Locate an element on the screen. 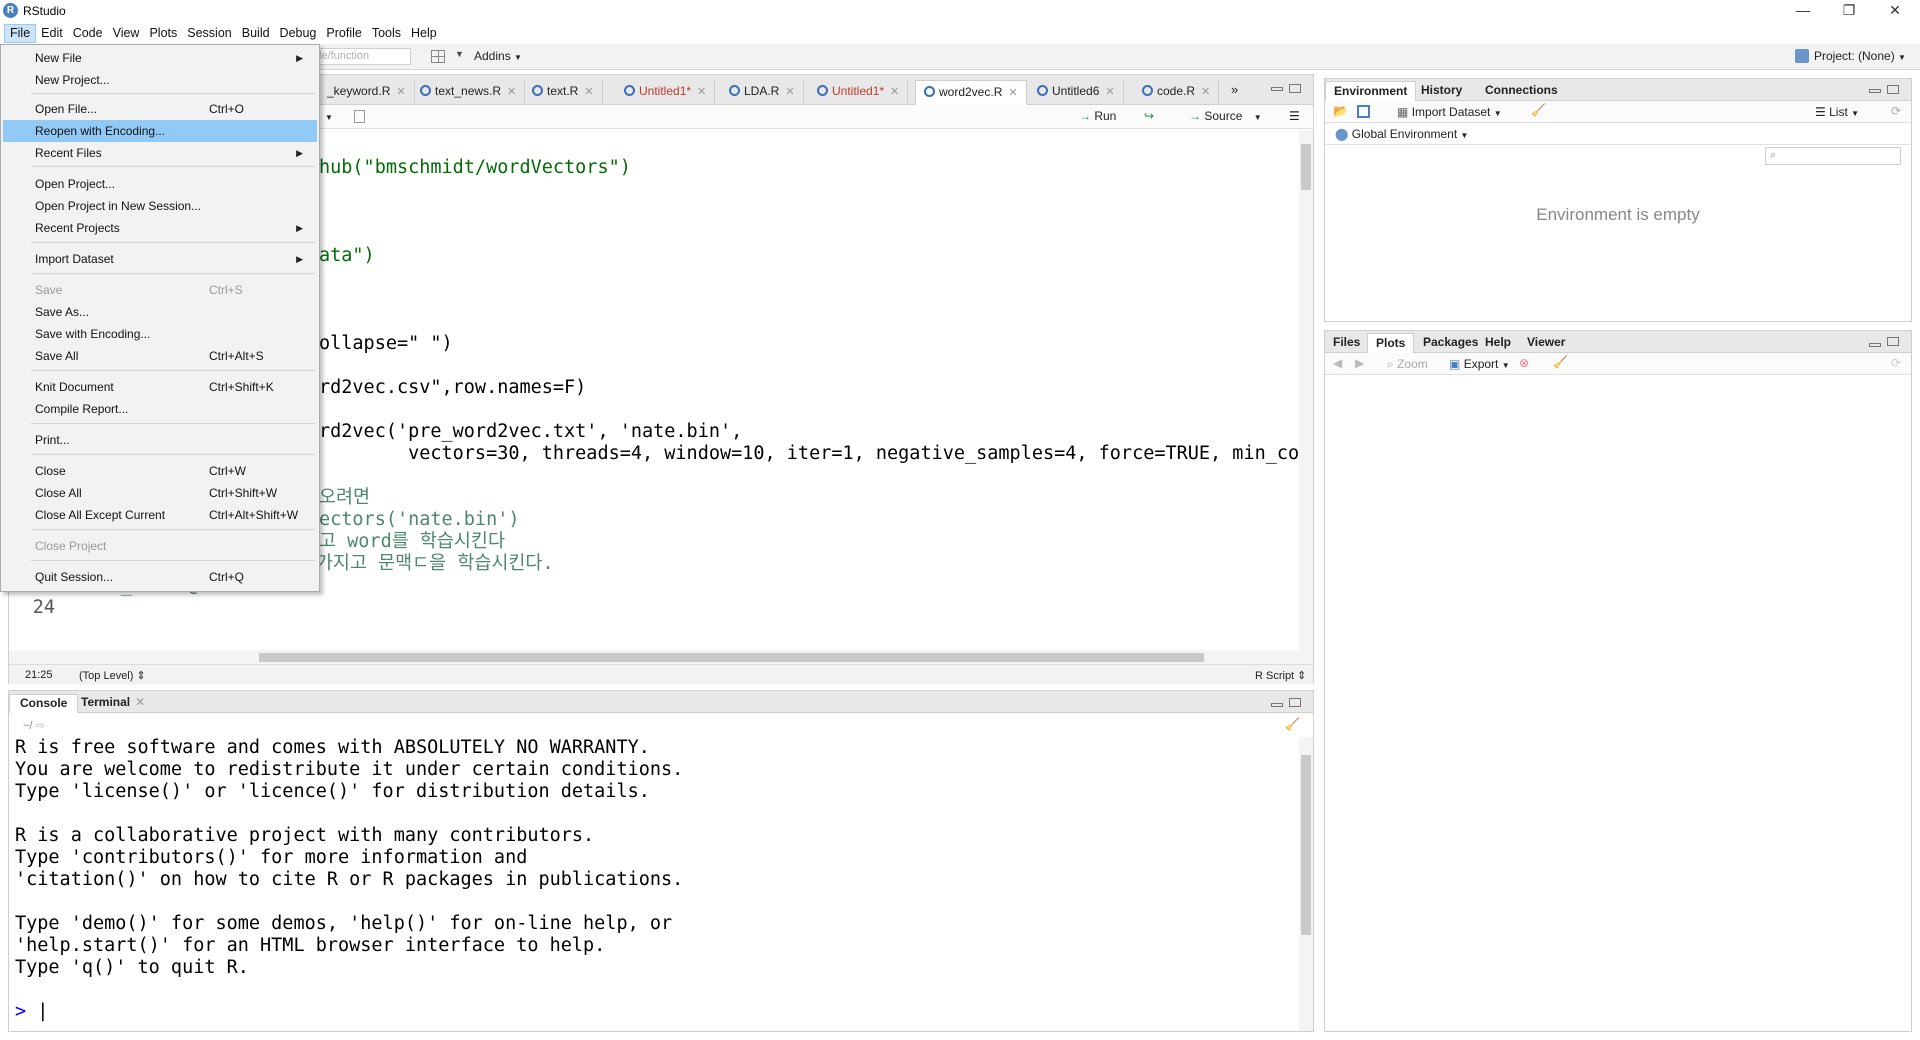 The width and height of the screenshot is (1920, 1040). menu-view: View is located at coordinates (126, 33).